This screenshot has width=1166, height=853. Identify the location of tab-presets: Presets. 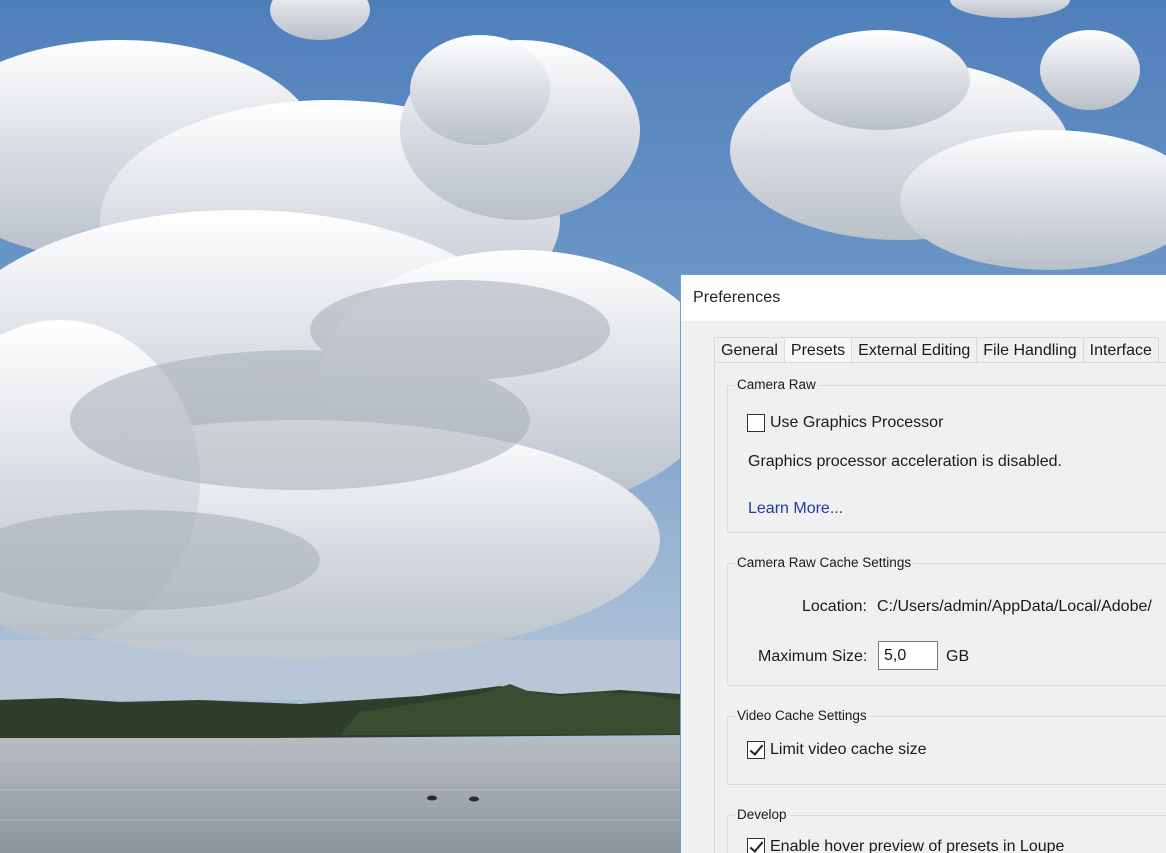
(818, 350).